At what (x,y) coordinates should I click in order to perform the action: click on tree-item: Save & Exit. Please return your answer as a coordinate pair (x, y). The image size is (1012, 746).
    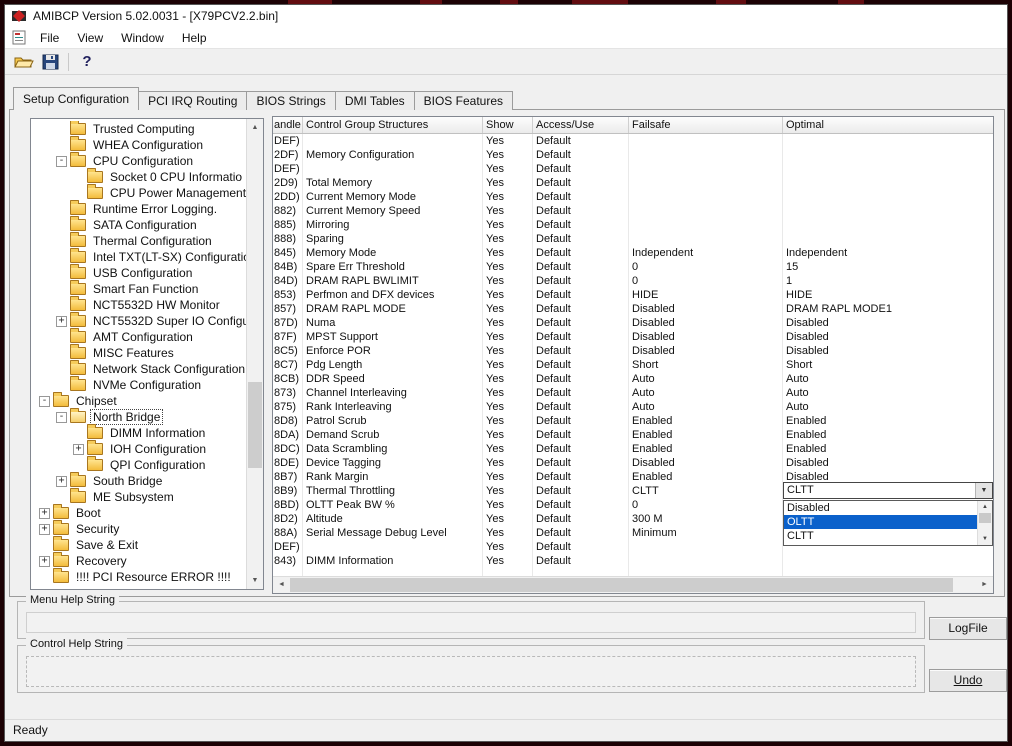
    Looking at the image, I should click on (138, 544).